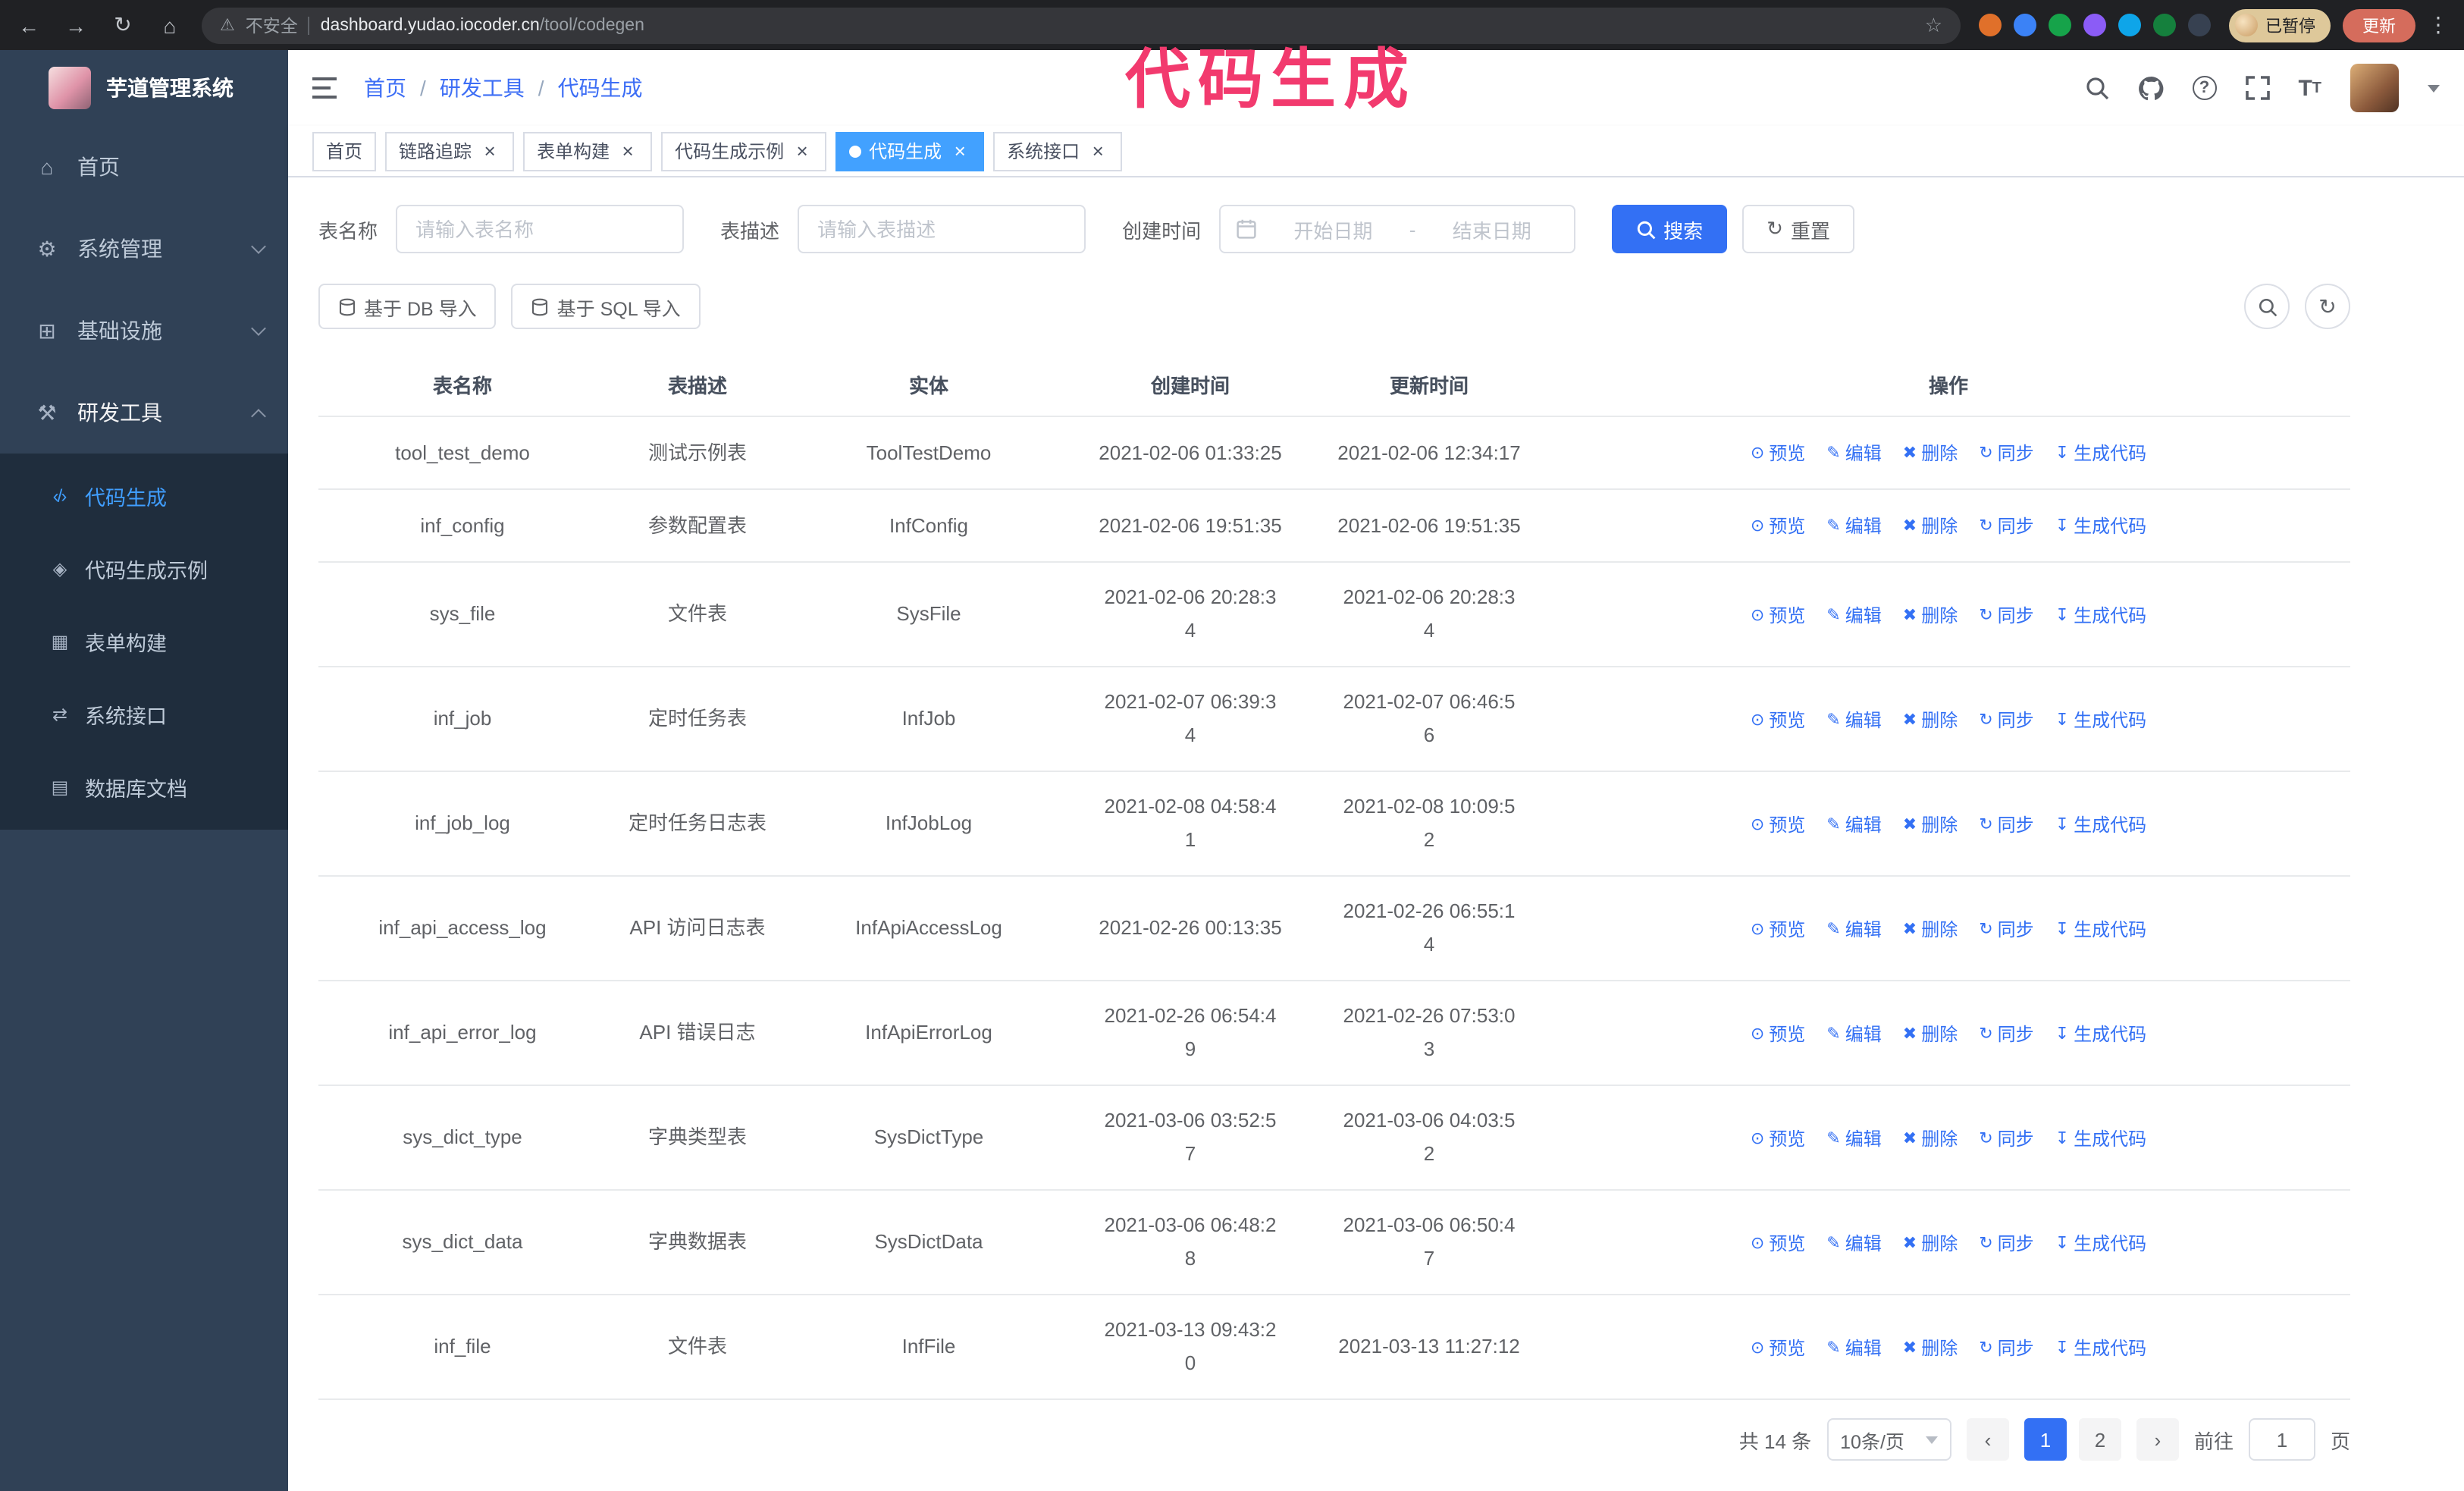 This screenshot has width=2464, height=1491. I want to click on tab-codegen: 代码生成 ×, so click(910, 151).